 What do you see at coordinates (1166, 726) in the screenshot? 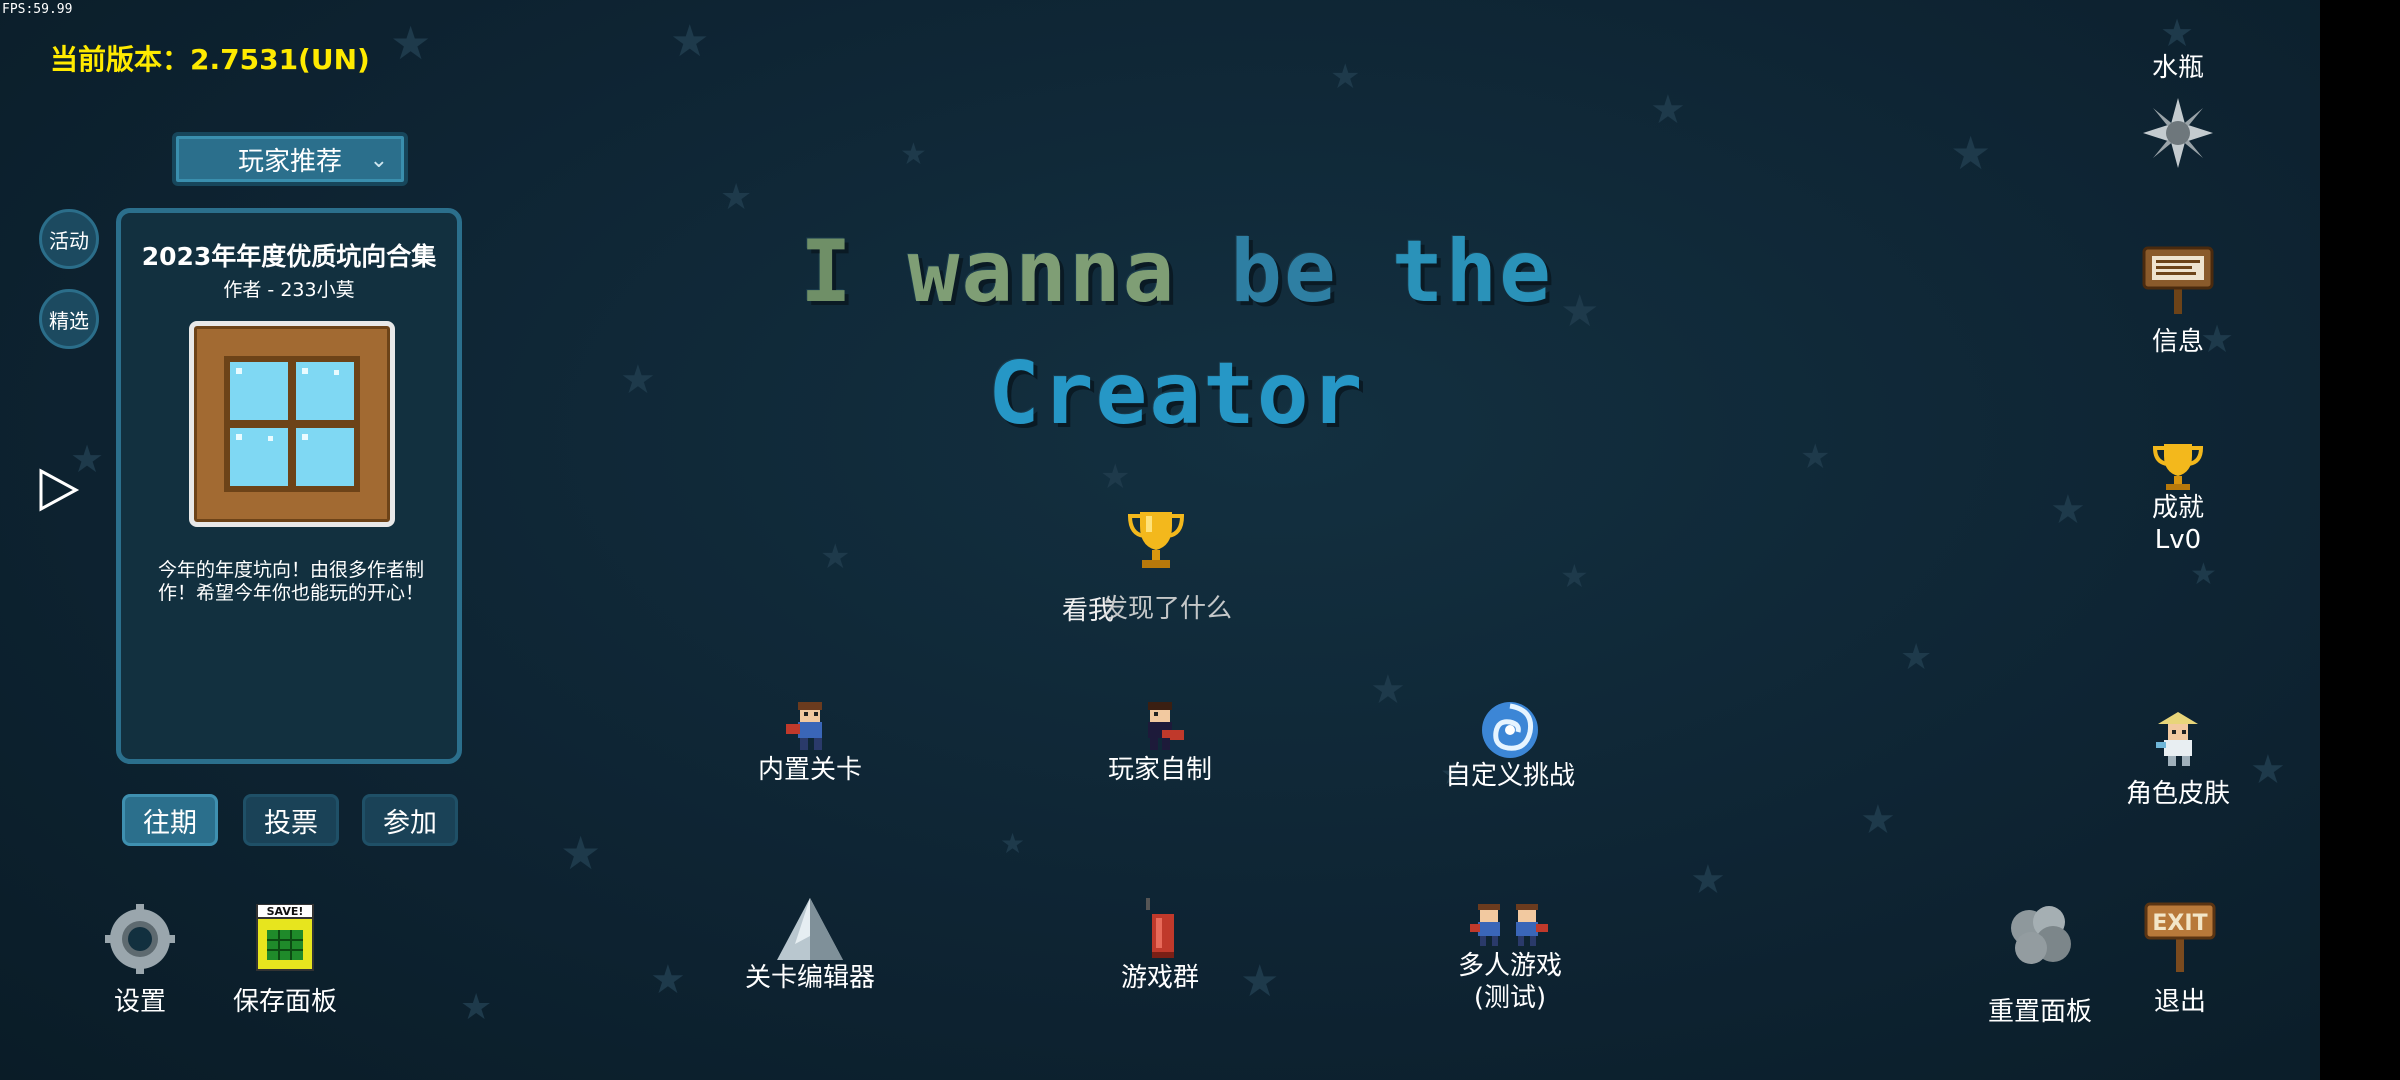
I see `caped-character-icon` at bounding box center [1166, 726].